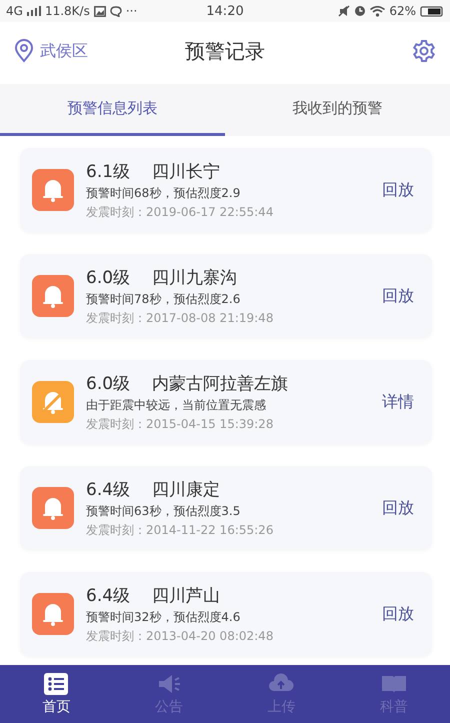 The image size is (450, 723). Describe the element at coordinates (164, 511) in the screenshot. I see `warning-detail: 预警时间63秒，预估烈度3.5` at that location.